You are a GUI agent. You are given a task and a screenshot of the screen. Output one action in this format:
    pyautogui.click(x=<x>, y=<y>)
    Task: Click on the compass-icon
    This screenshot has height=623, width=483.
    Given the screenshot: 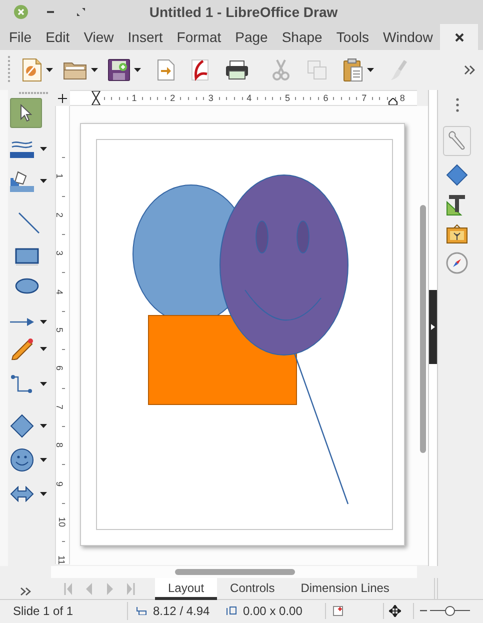 What is the action you would take?
    pyautogui.click(x=457, y=263)
    